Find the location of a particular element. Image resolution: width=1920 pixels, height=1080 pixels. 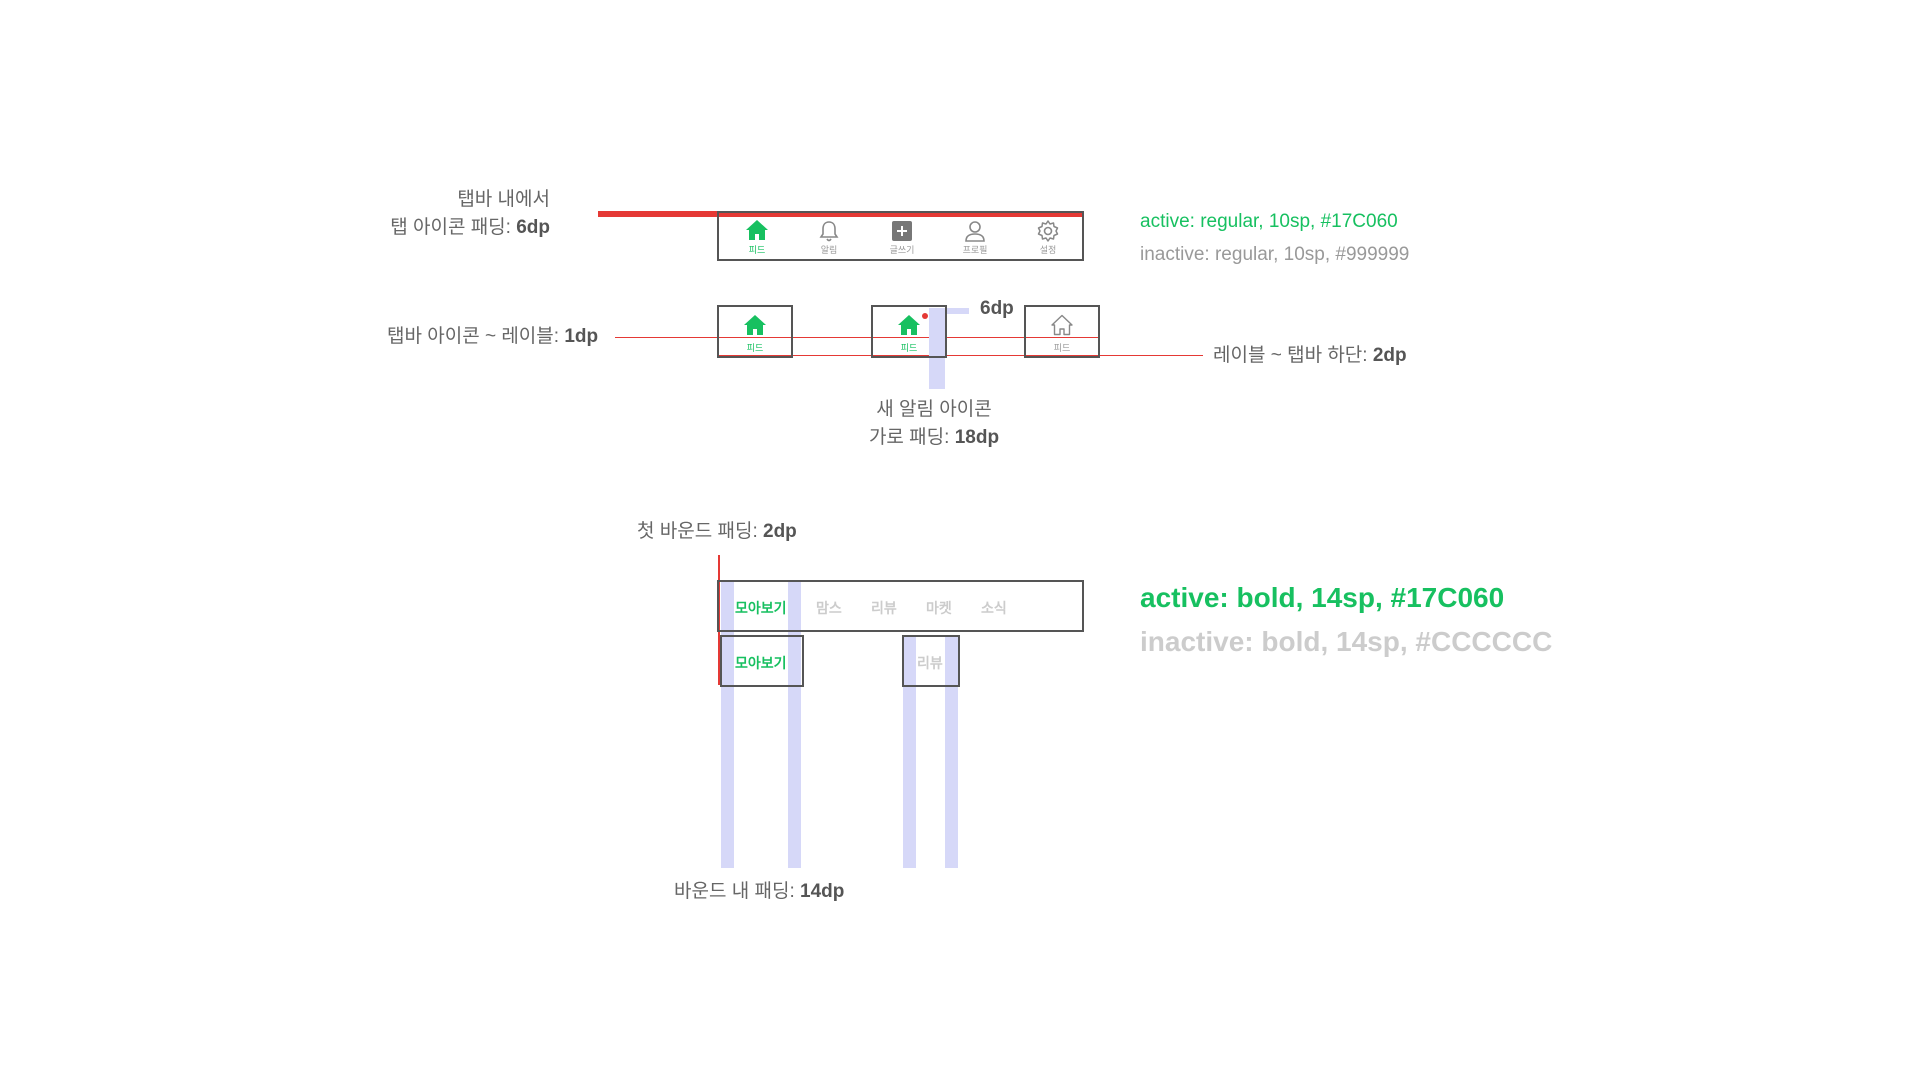

tab-example-badge: 피드 is located at coordinates (909, 331).